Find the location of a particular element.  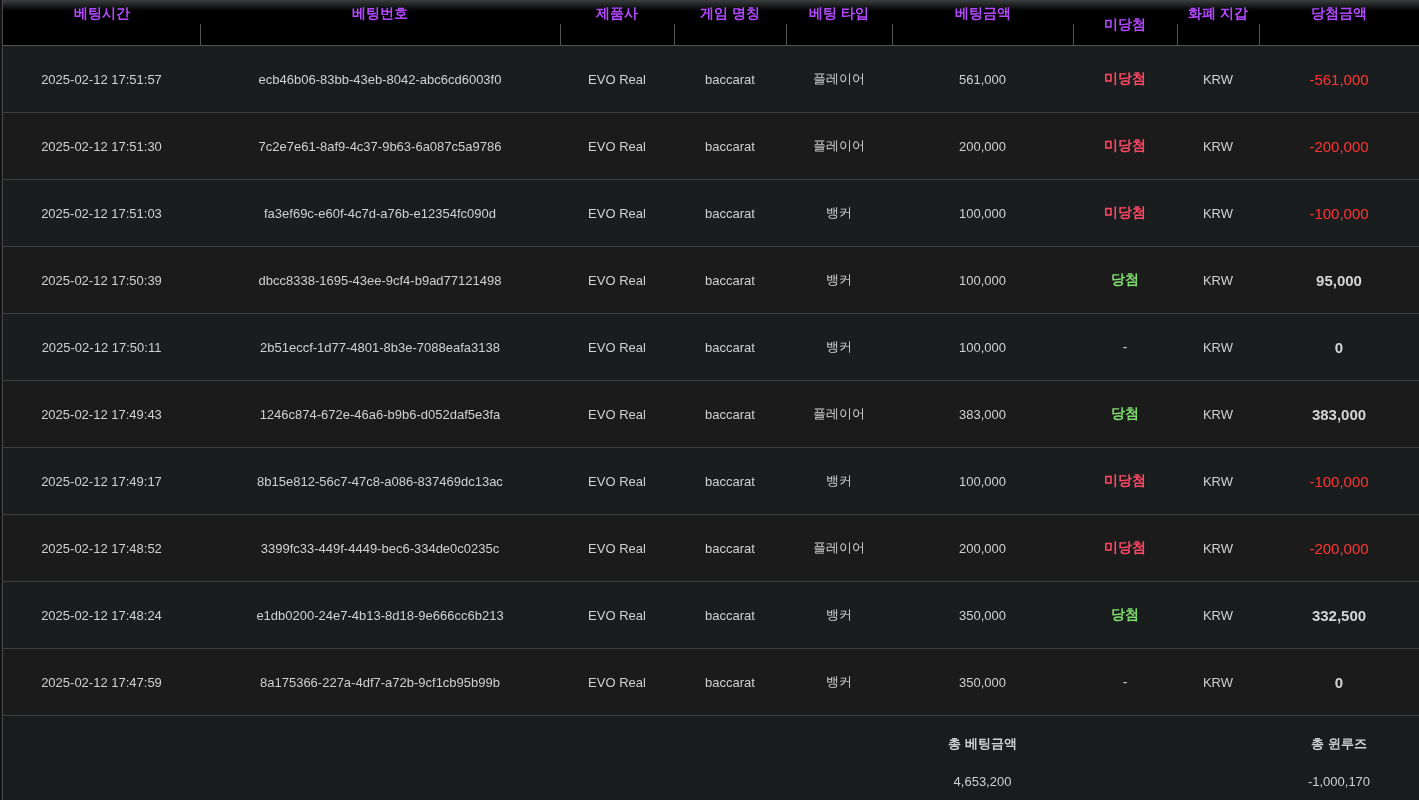

bet-id: e1db0200-24e7-4b13-8d18-9e666cc6b213 is located at coordinates (380, 615).